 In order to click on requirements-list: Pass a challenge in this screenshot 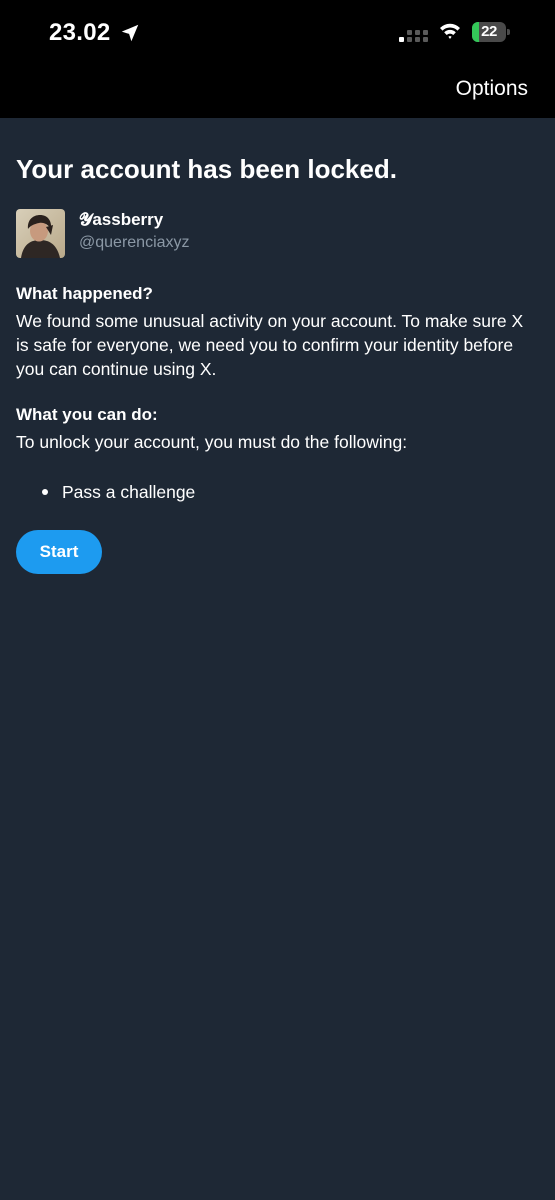, I will do `click(276, 492)`.